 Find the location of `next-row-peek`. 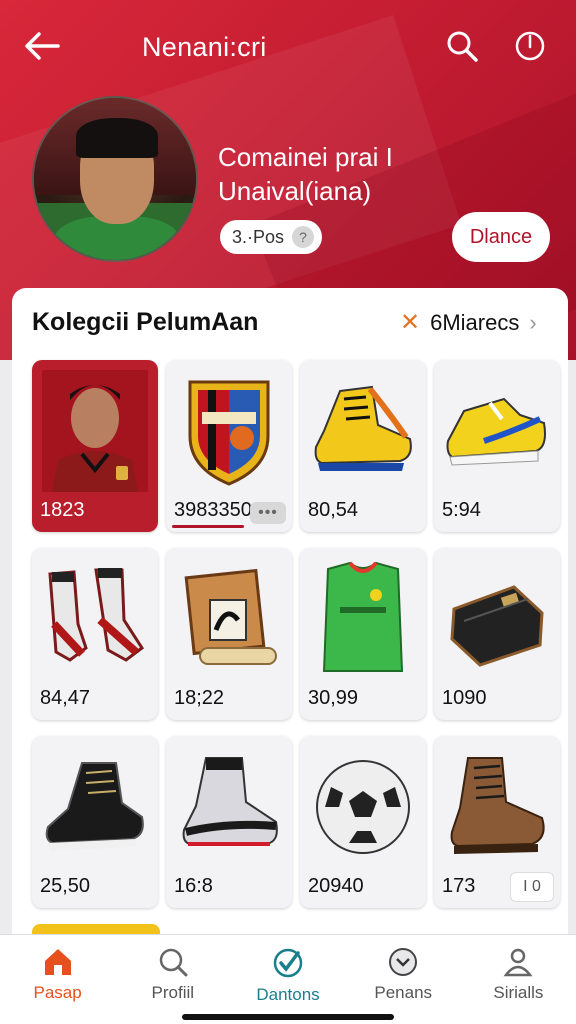

next-row-peek is located at coordinates (96, 929).